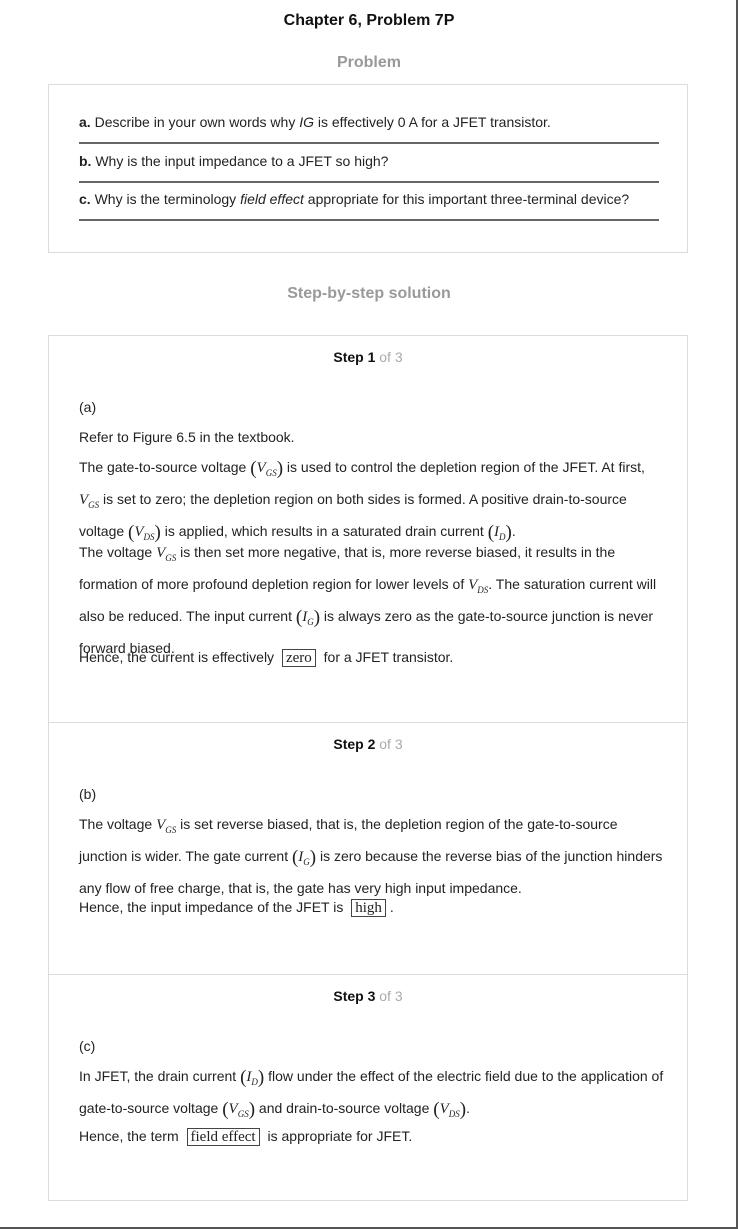 The width and height of the screenshot is (738, 1229). I want to click on step-2-part-label: (b), so click(88, 794).